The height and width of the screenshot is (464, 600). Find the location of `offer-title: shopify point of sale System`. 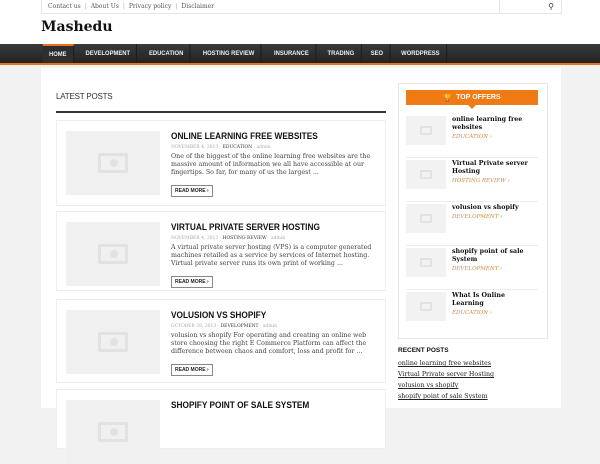

offer-title: shopify point of sale System is located at coordinates (487, 255).